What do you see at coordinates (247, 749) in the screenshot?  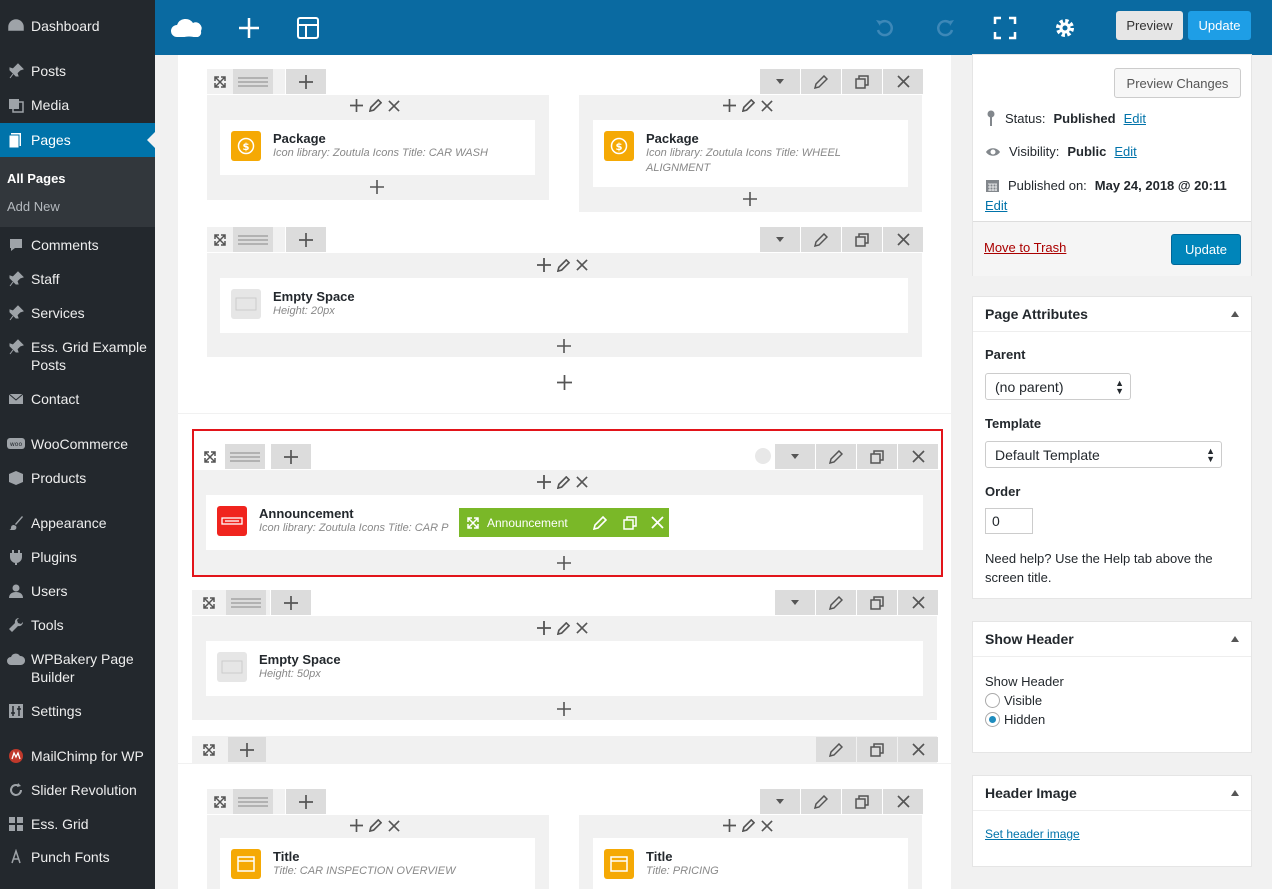 I see `add-row-button` at bounding box center [247, 749].